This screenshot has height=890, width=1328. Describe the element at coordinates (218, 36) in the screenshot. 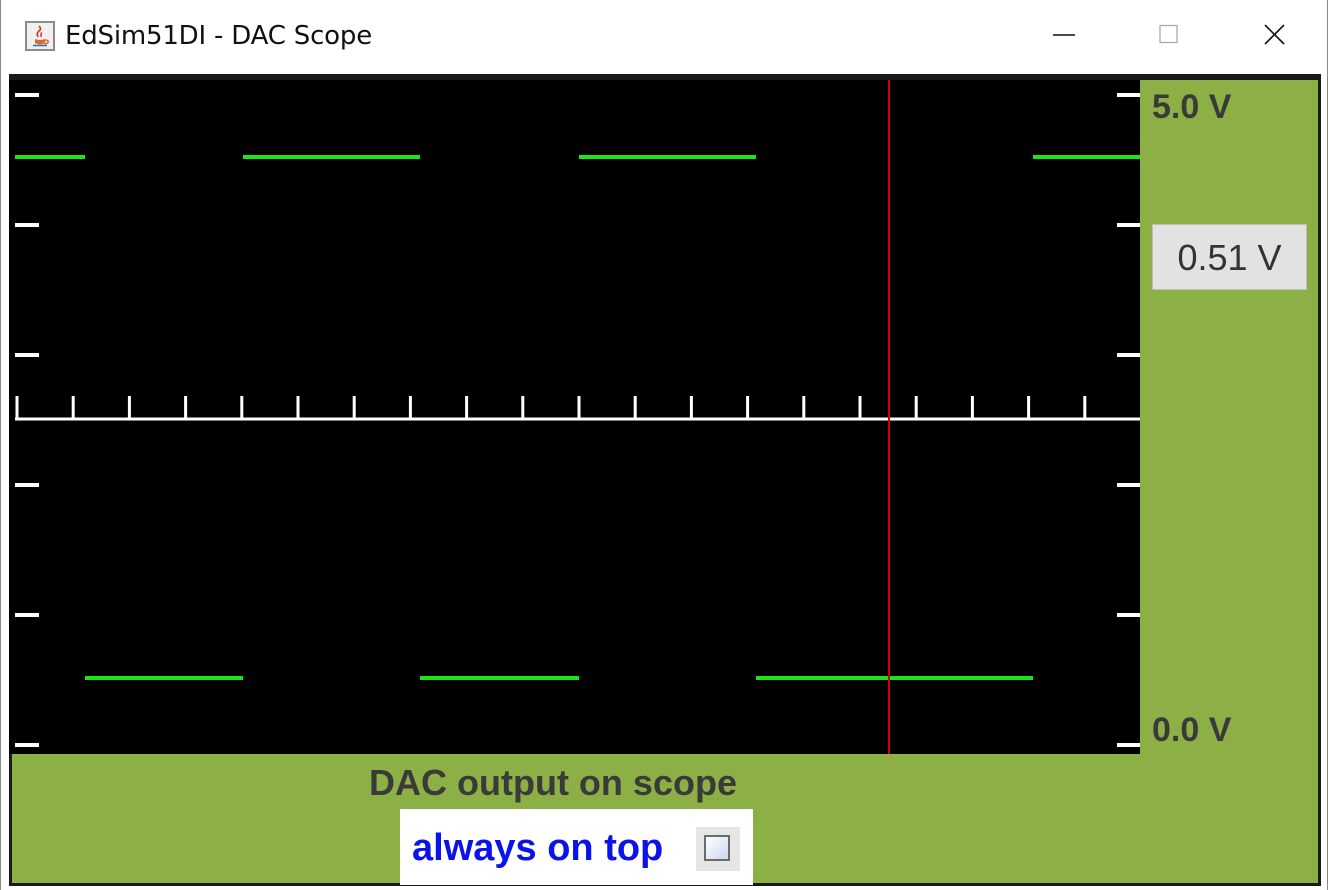

I see `window-title: EdSim51DI - DAC Scope` at that location.